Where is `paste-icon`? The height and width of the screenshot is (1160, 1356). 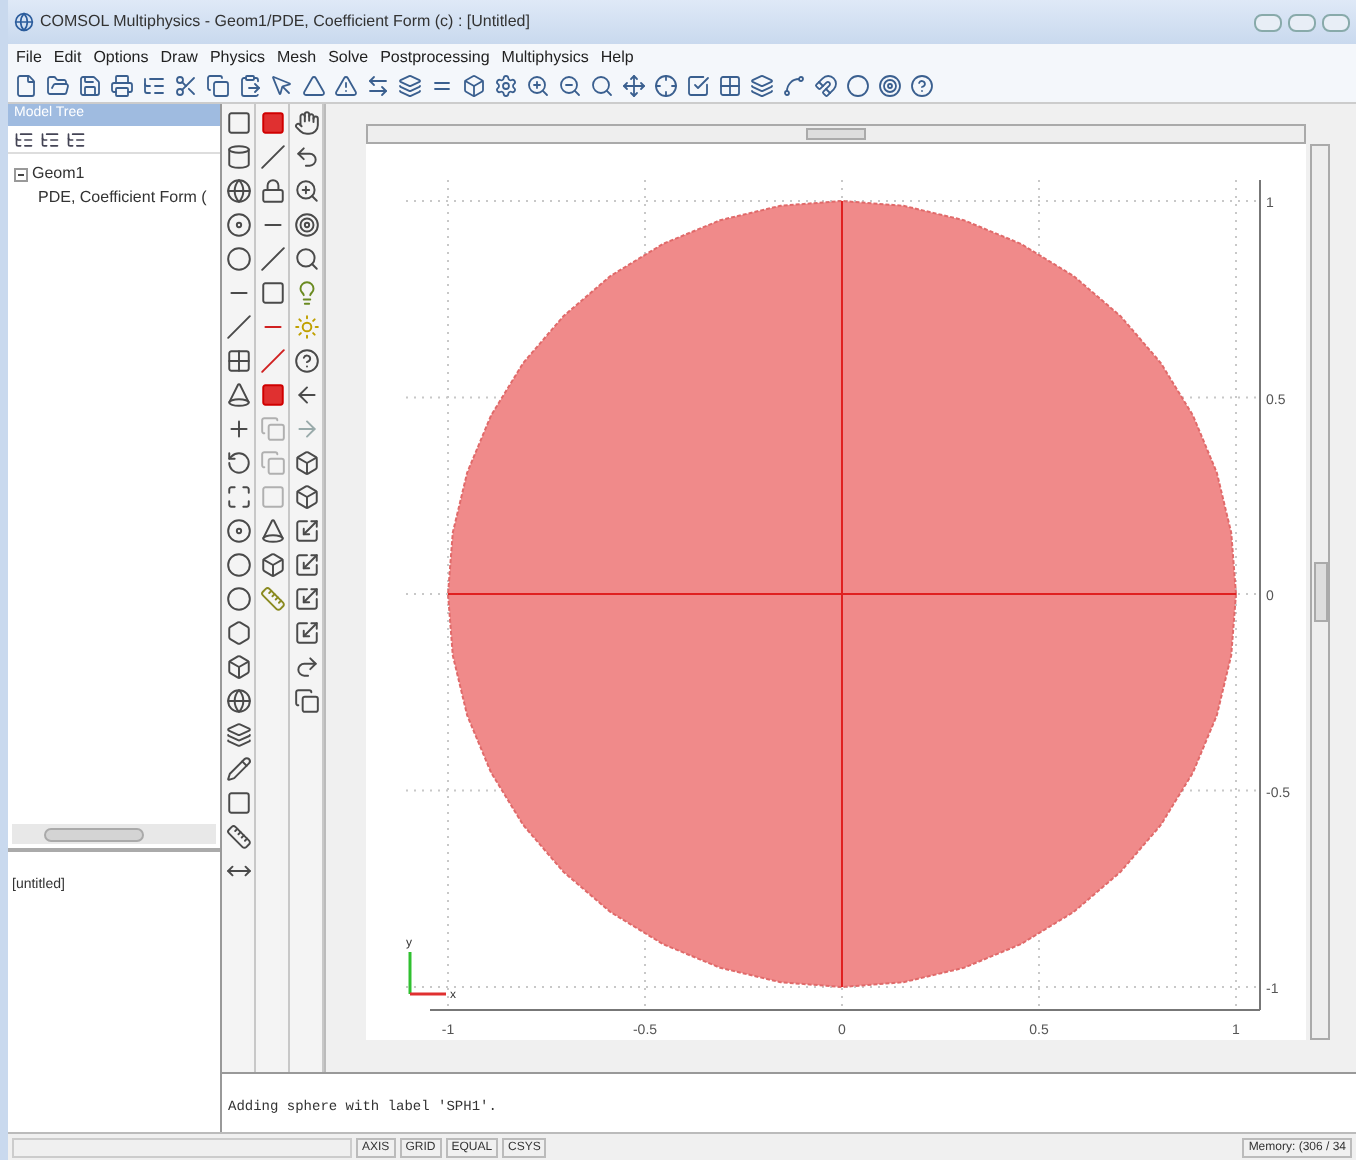
paste-icon is located at coordinates (250, 86).